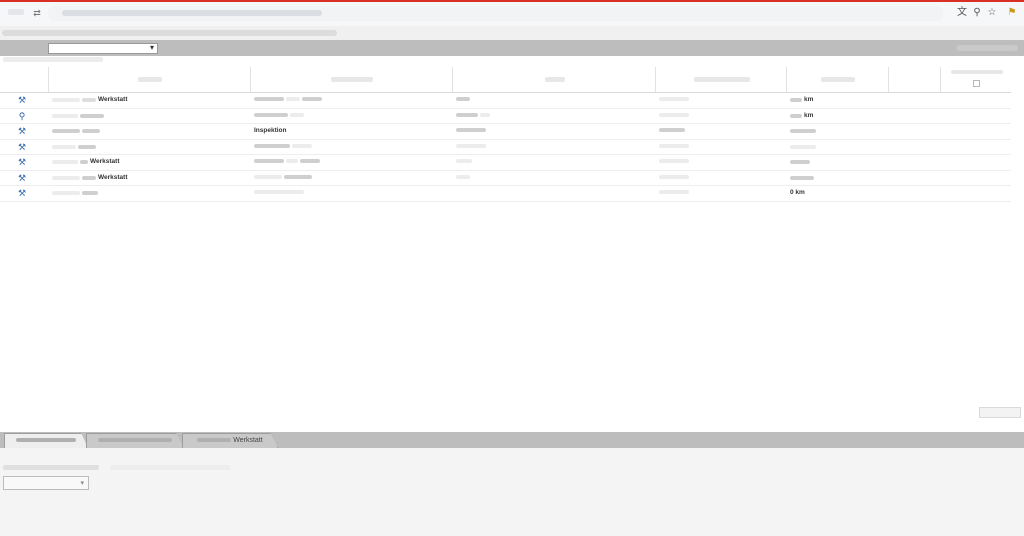 The width and height of the screenshot is (1024, 536). I want to click on cell-col2: Inspektion, so click(270, 130).